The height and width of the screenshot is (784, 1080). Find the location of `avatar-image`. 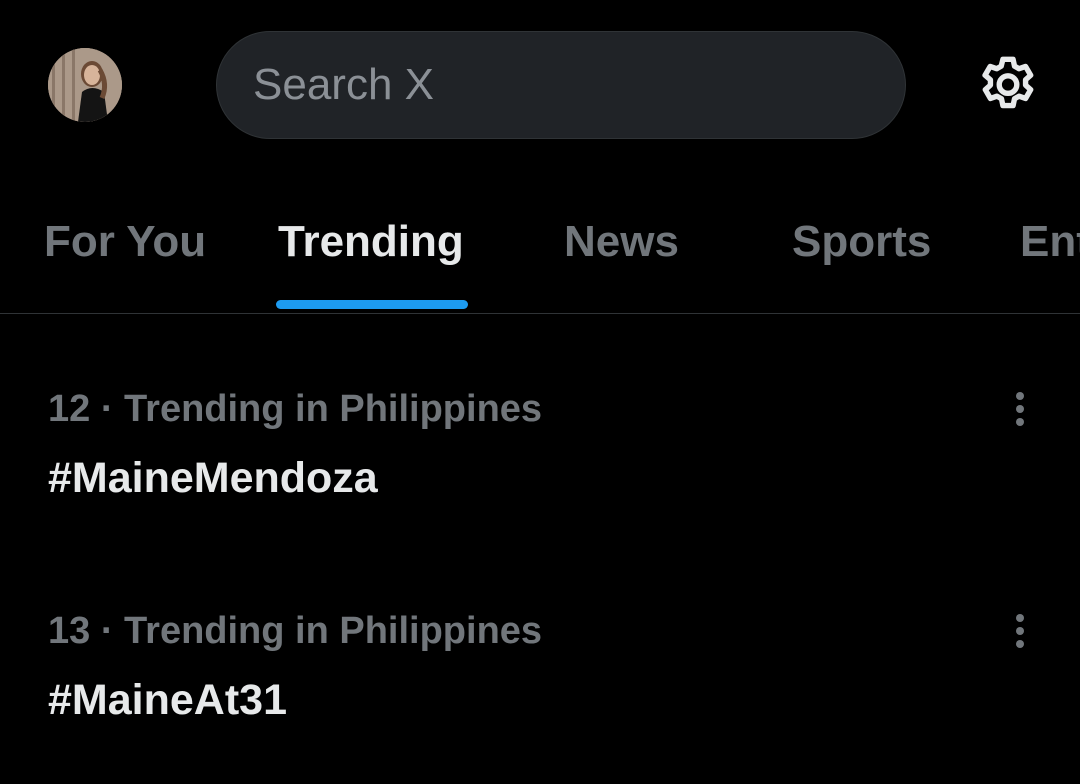

avatar-image is located at coordinates (85, 85).